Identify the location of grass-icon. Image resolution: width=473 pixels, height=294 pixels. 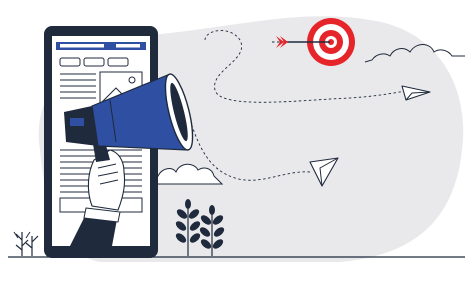
(26, 243).